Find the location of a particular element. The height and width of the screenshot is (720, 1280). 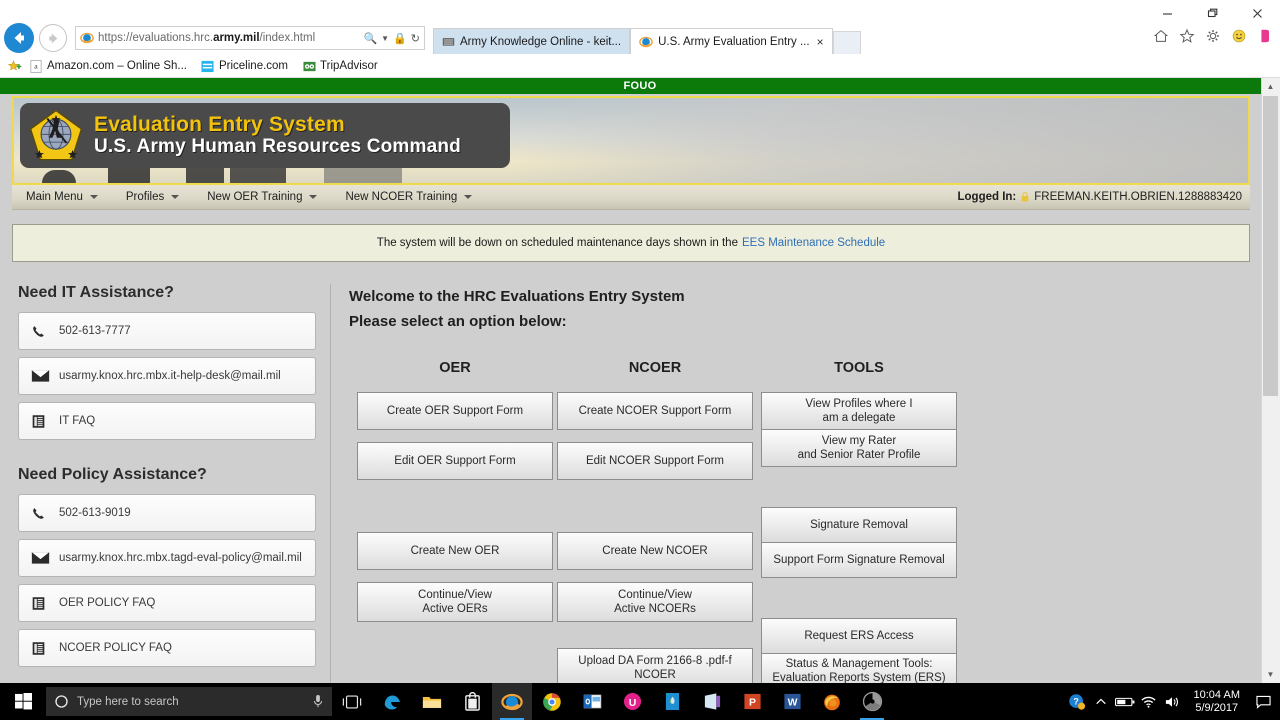

skype-icon: U is located at coordinates (632, 701).